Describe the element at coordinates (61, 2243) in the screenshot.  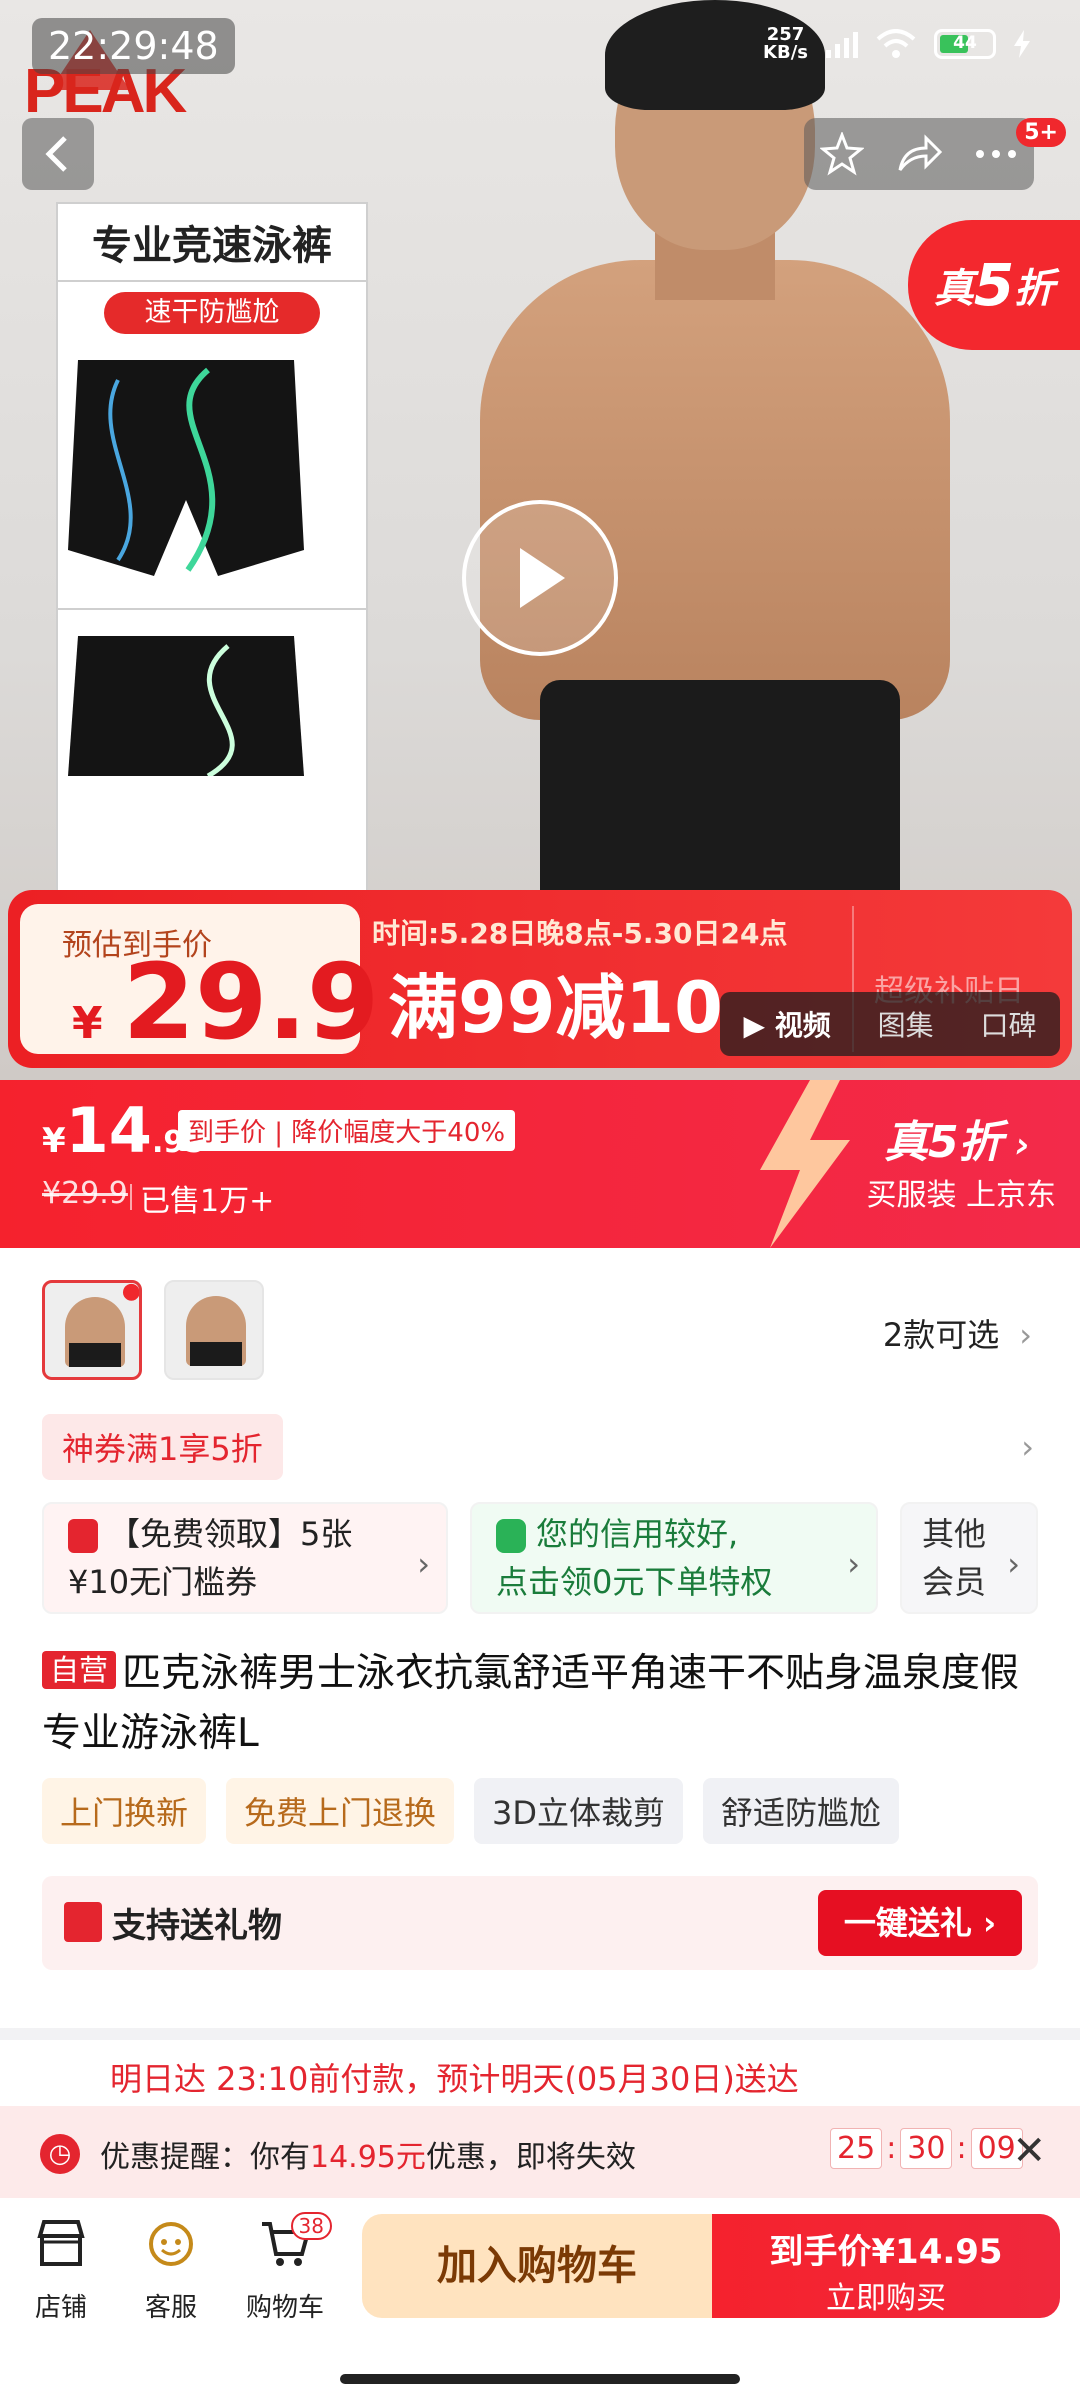
I see `shop-icon` at that location.